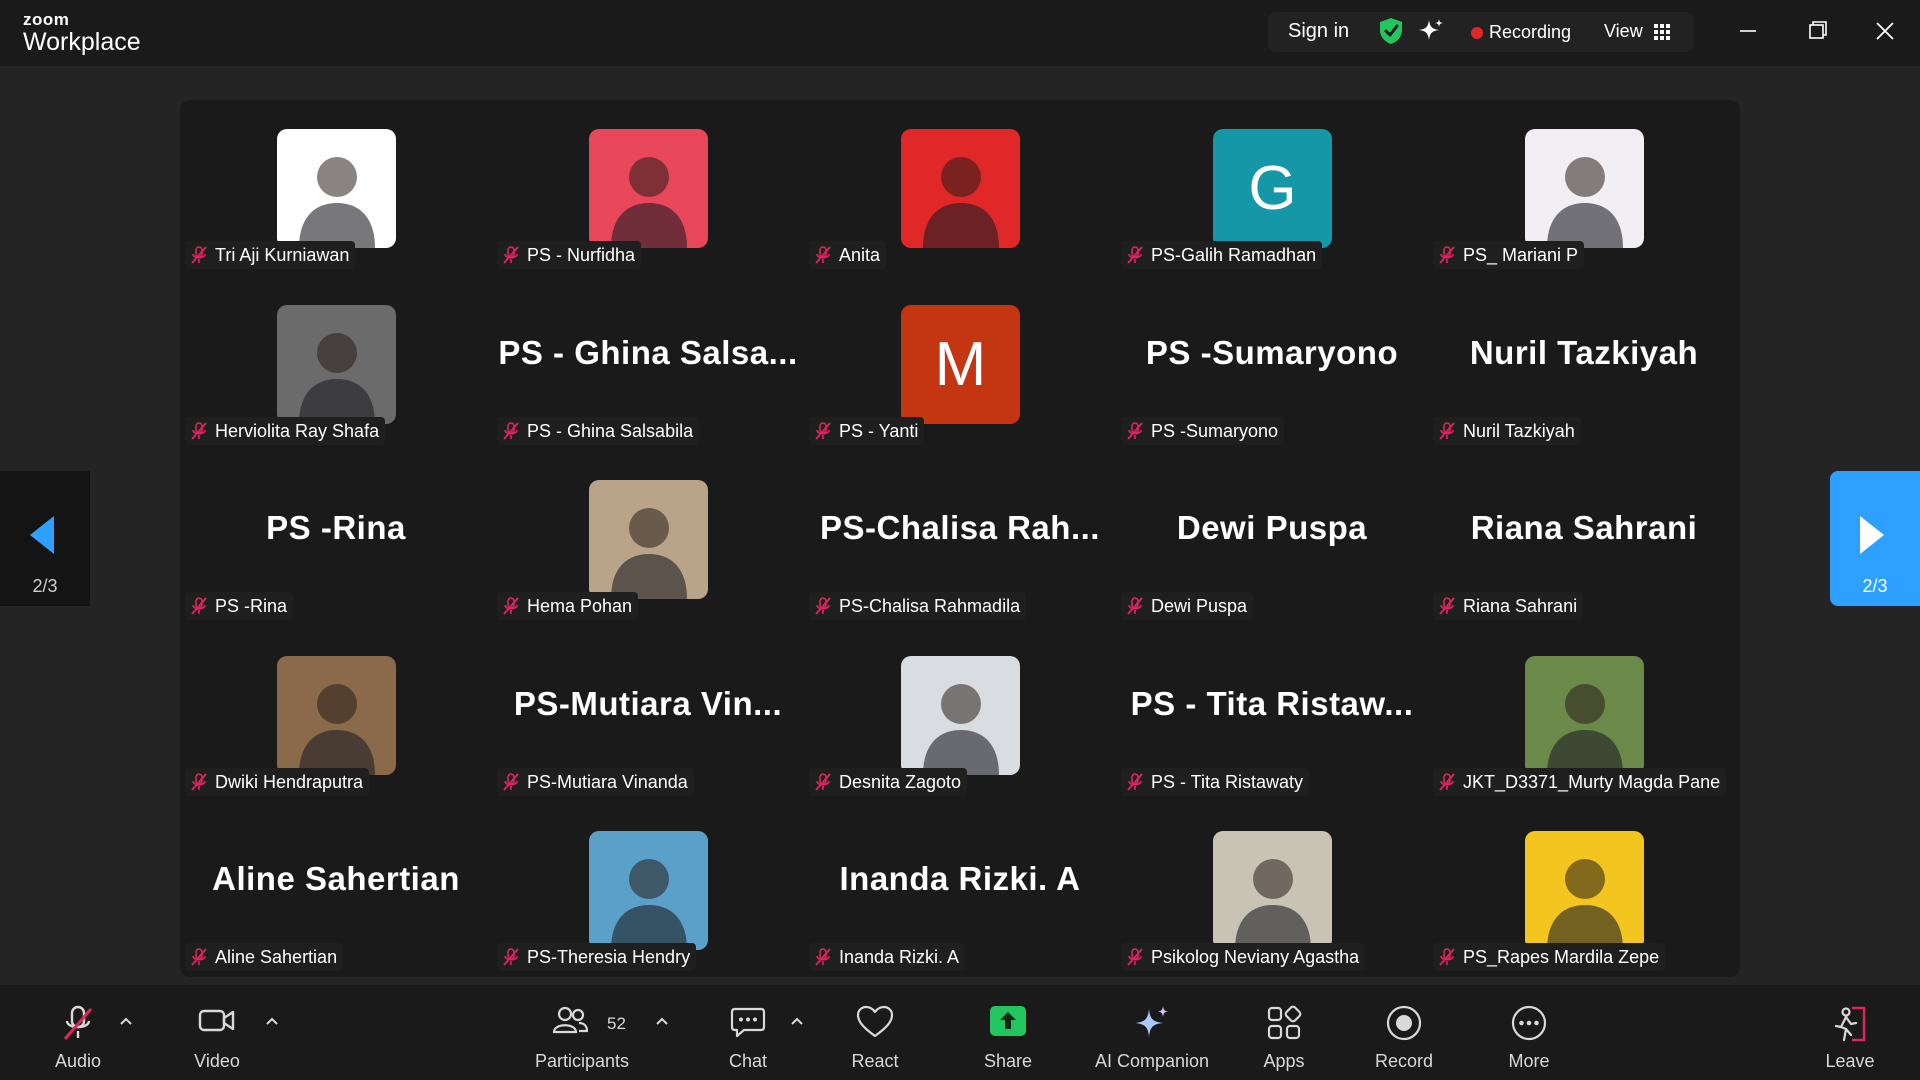  I want to click on participant-tile: PS -Sumaryono PS -Sumaryono, so click(1272, 363).